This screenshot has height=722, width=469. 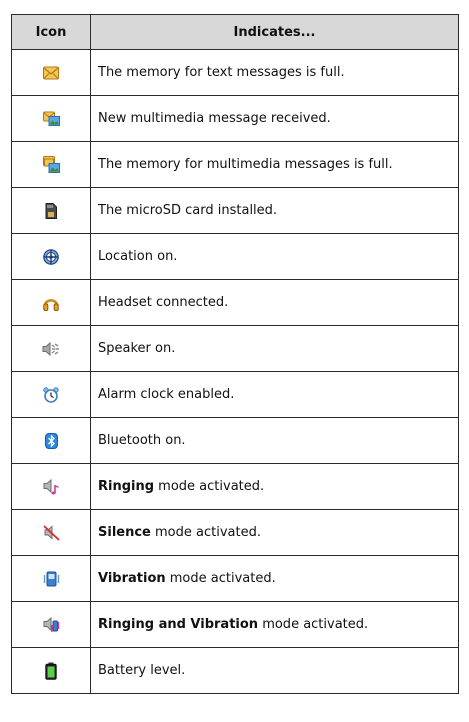 I want to click on table-row: Alarm clock enabled., so click(x=235, y=394).